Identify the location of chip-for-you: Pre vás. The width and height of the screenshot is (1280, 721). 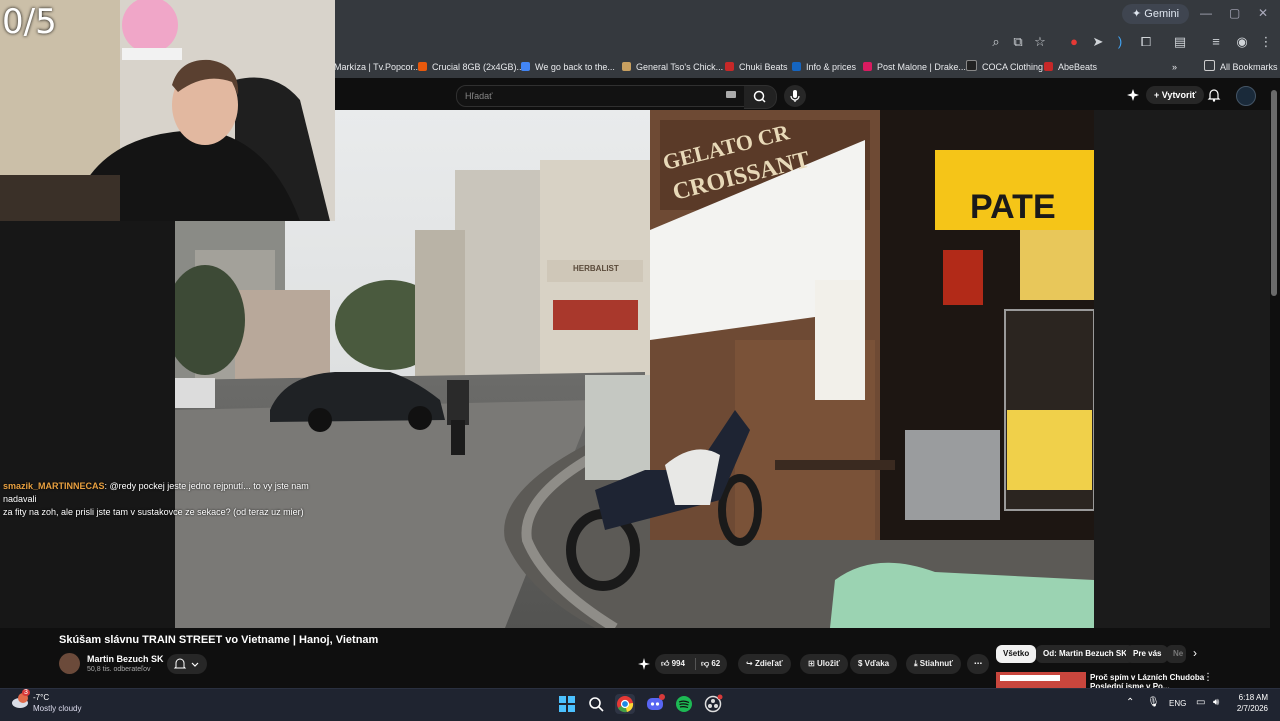
(1147, 654).